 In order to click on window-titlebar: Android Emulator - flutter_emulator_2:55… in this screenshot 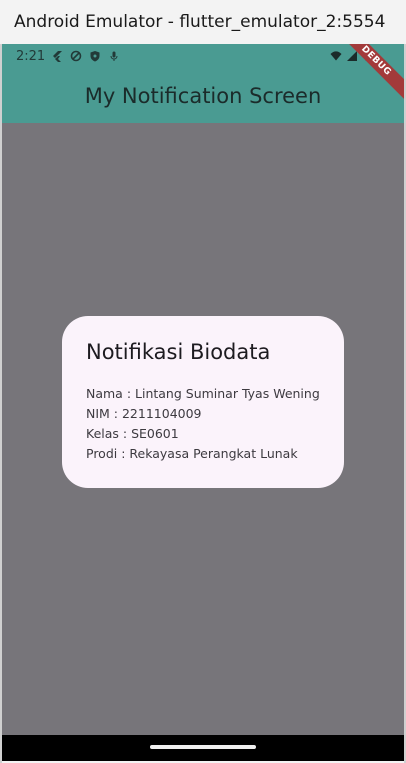, I will do `click(203, 22)`.